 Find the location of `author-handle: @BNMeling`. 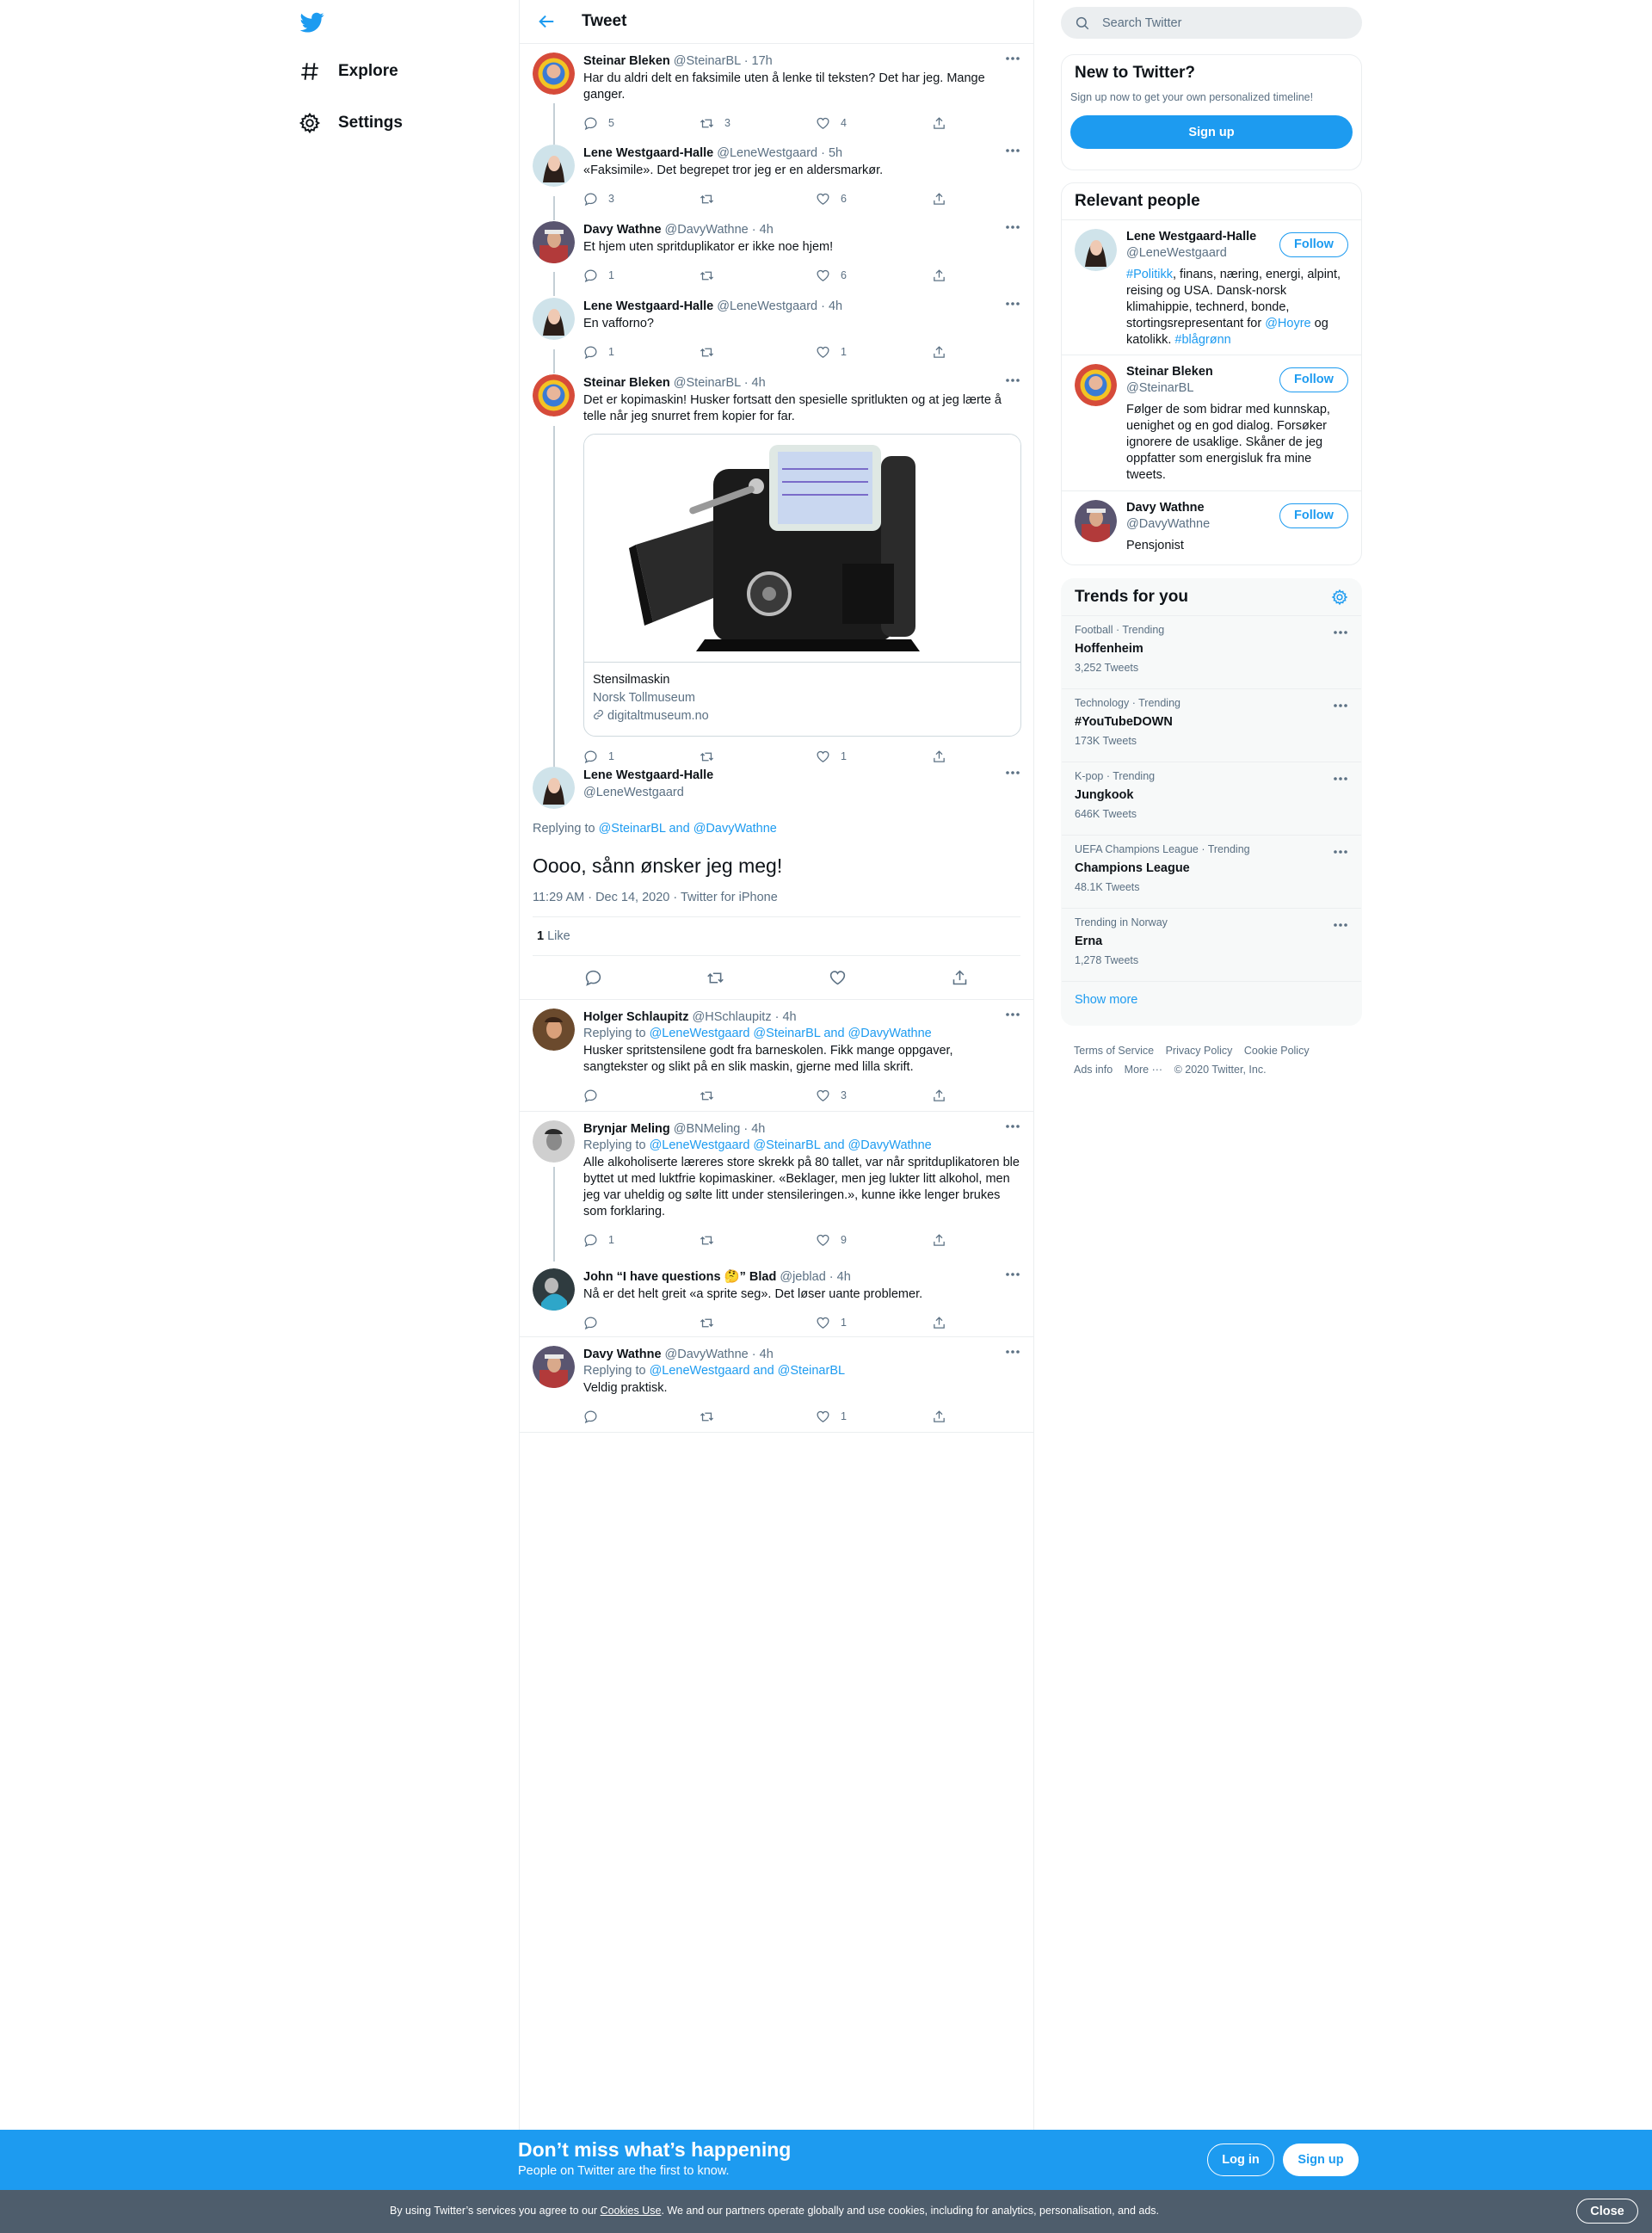

author-handle: @BNMeling is located at coordinates (707, 1129).